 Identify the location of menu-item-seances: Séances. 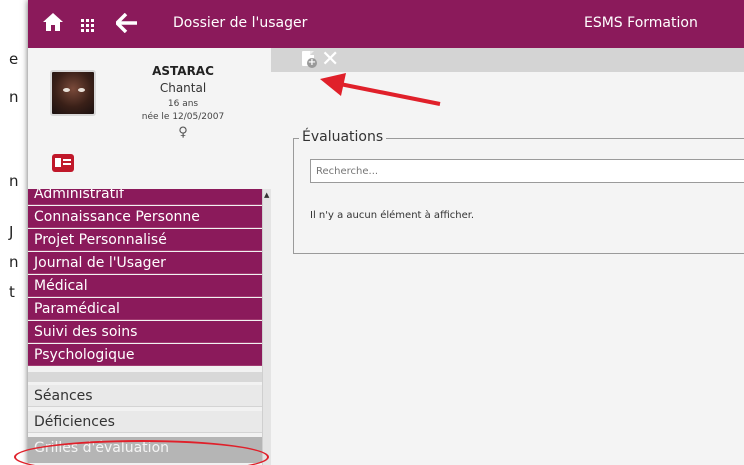
(145, 396).